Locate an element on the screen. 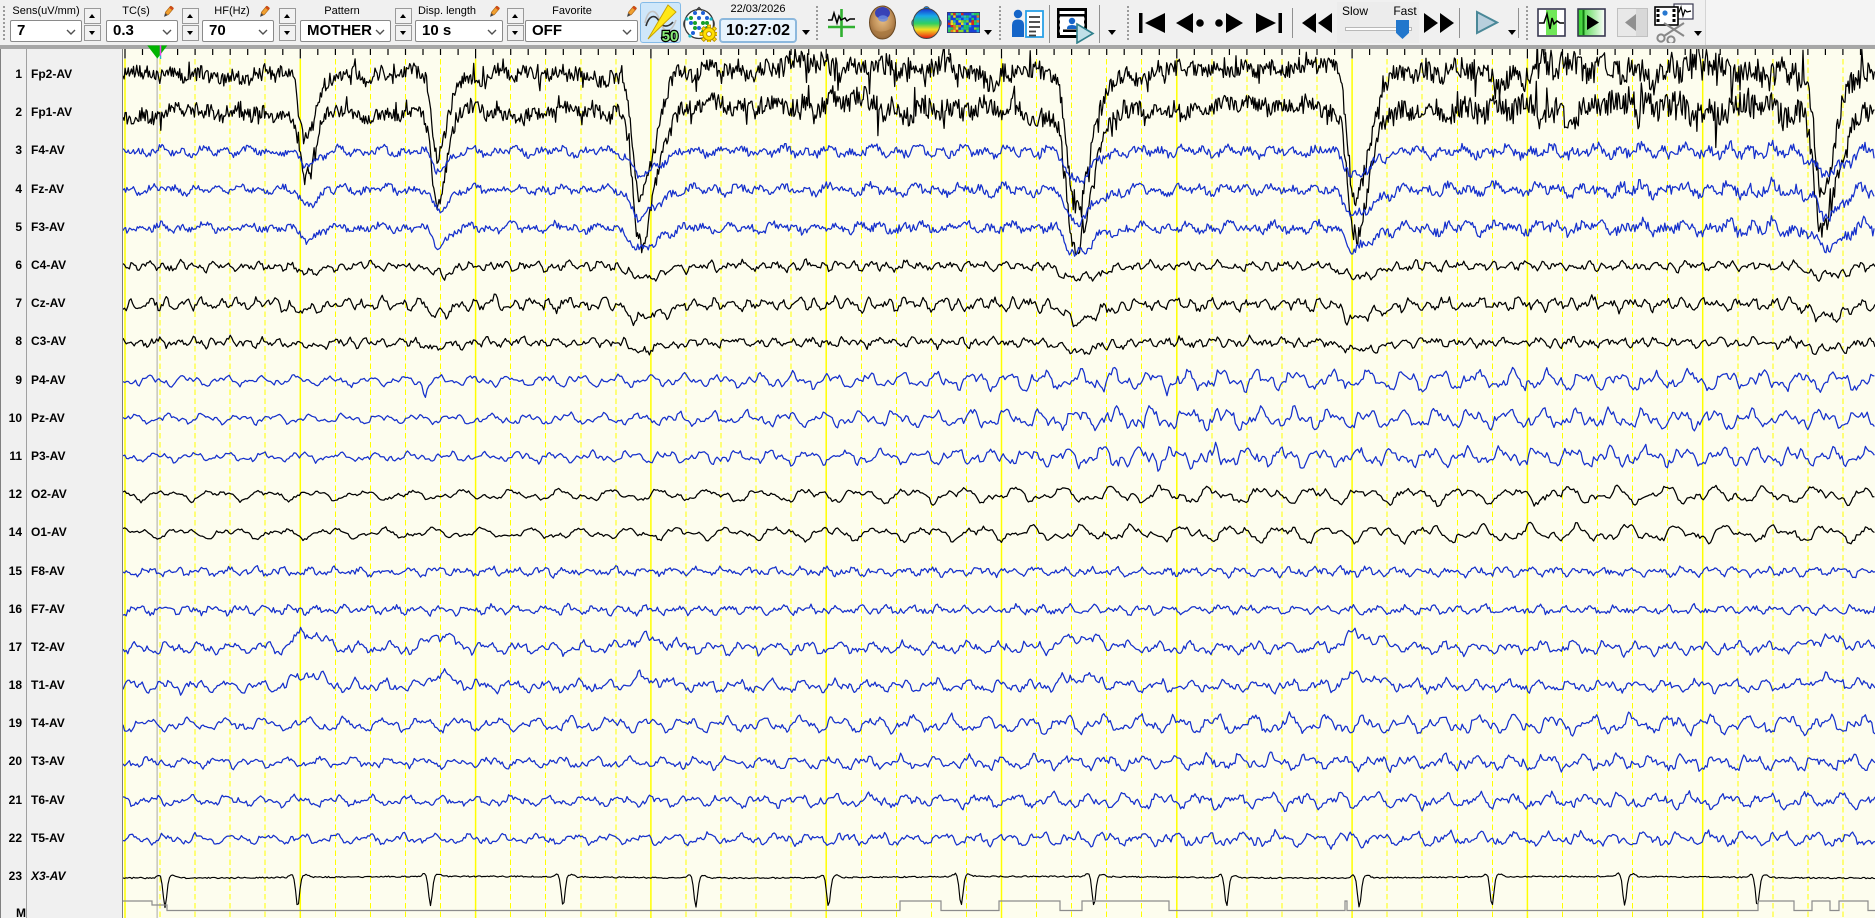  svg-text: 50 is located at coordinates (670, 35).